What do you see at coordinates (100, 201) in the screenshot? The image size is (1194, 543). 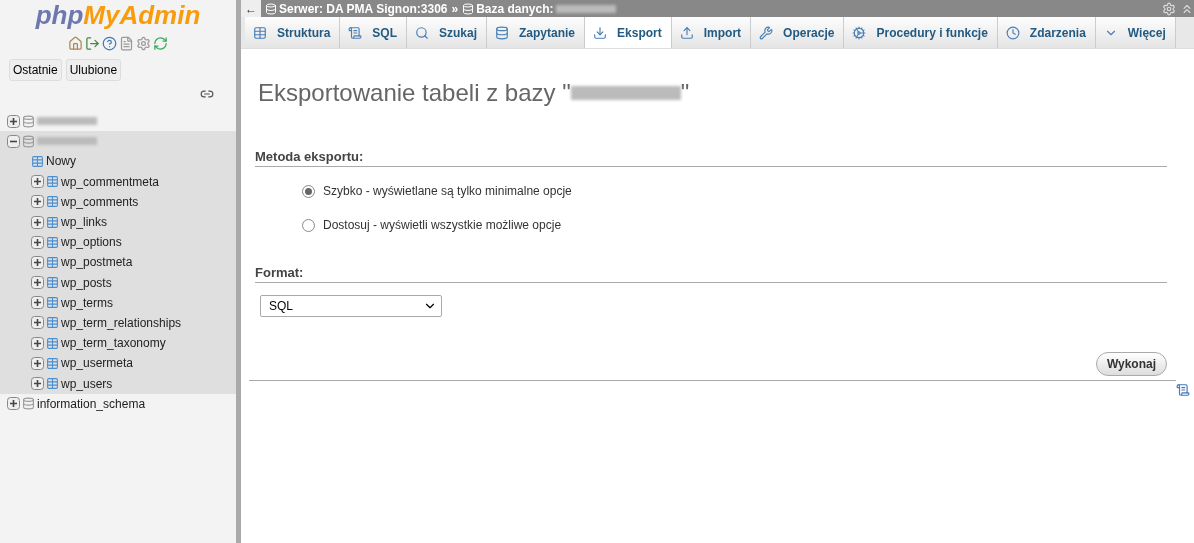 I see `table-name: wp_comments` at bounding box center [100, 201].